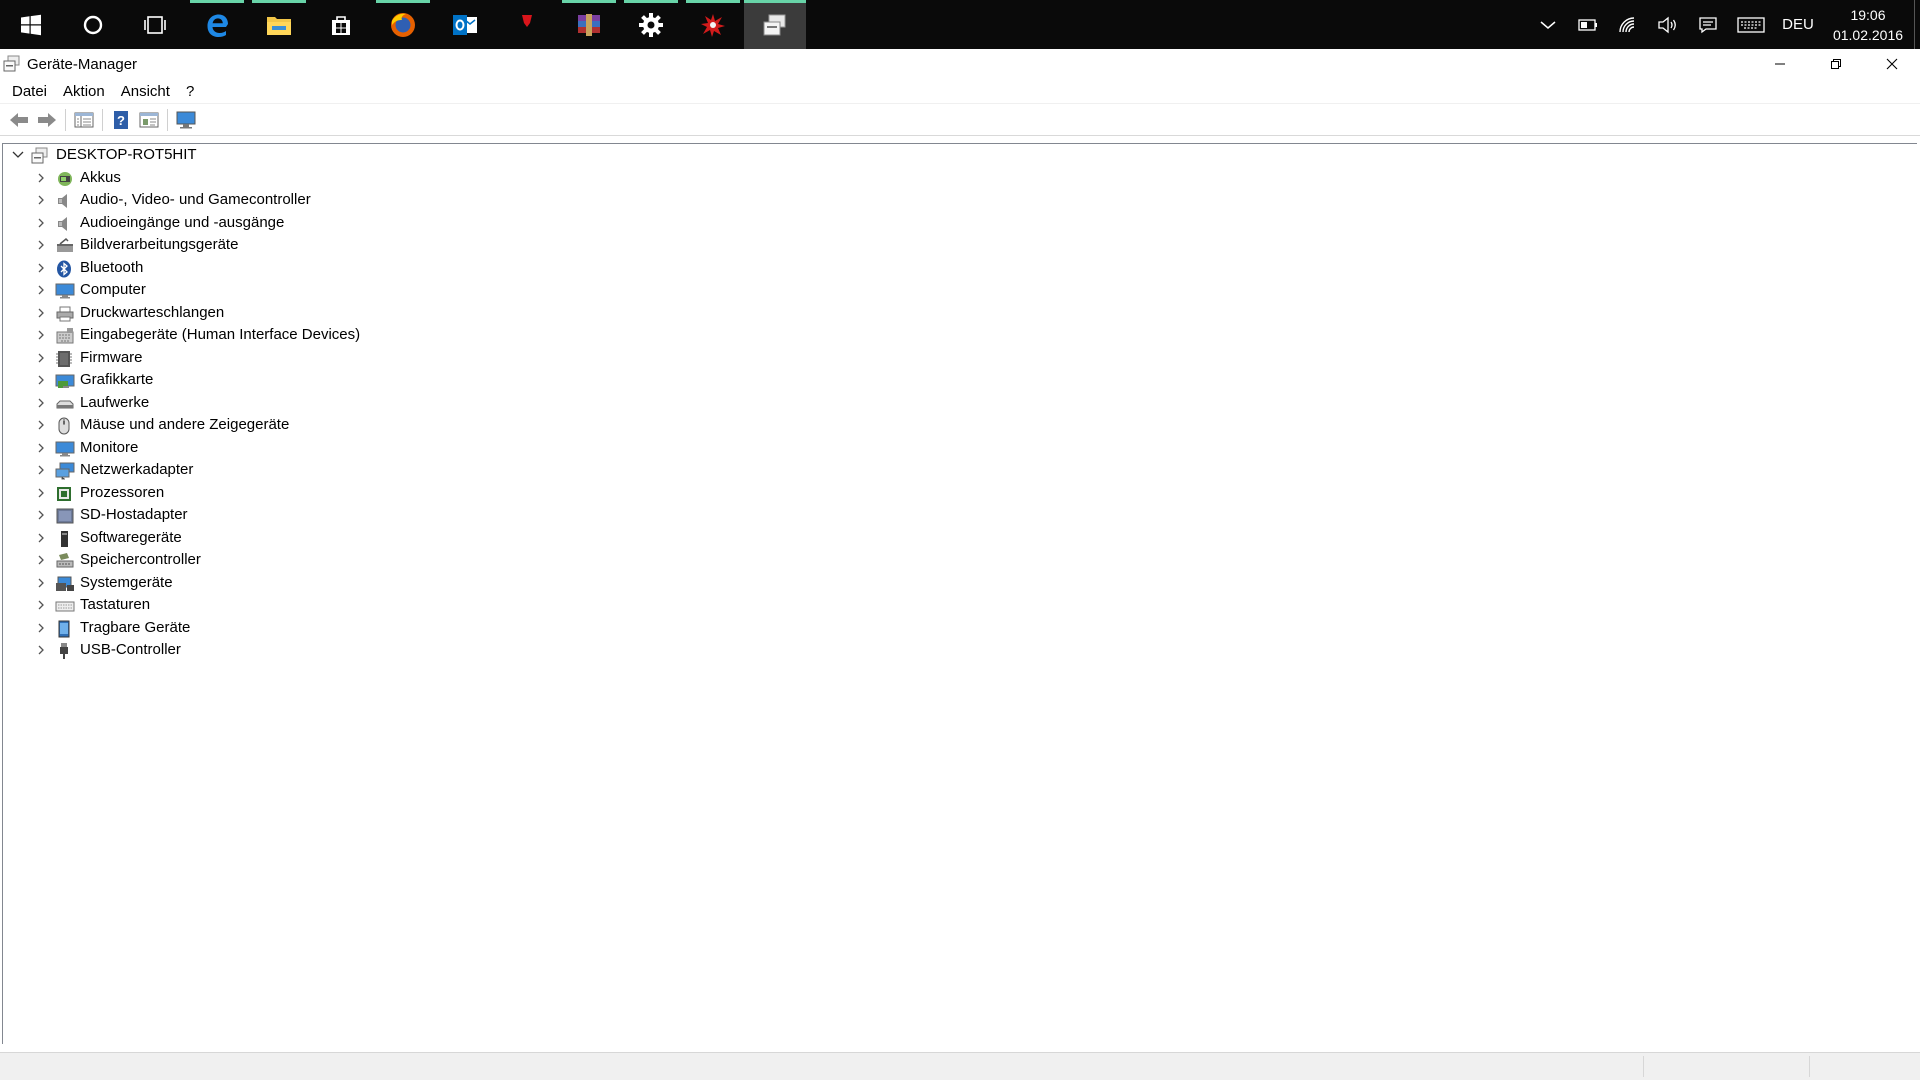 This screenshot has height=1080, width=1920. I want to click on close-button, so click(1892, 64).